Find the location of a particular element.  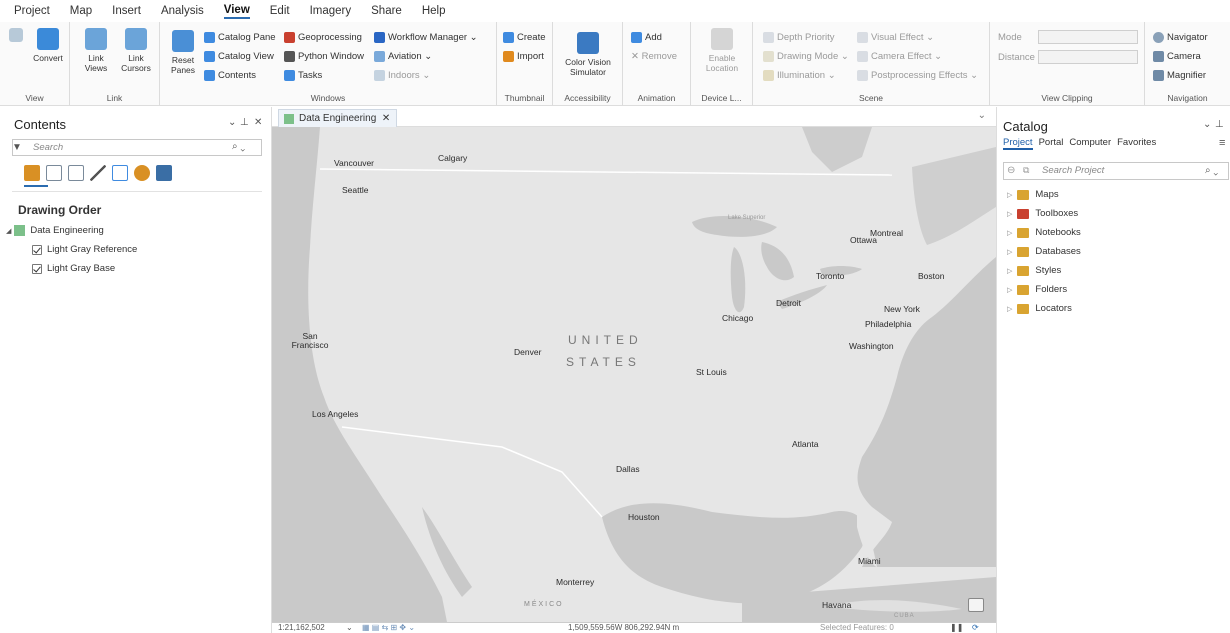

catalog-search-input: Search Project is located at coordinates (1116, 171).